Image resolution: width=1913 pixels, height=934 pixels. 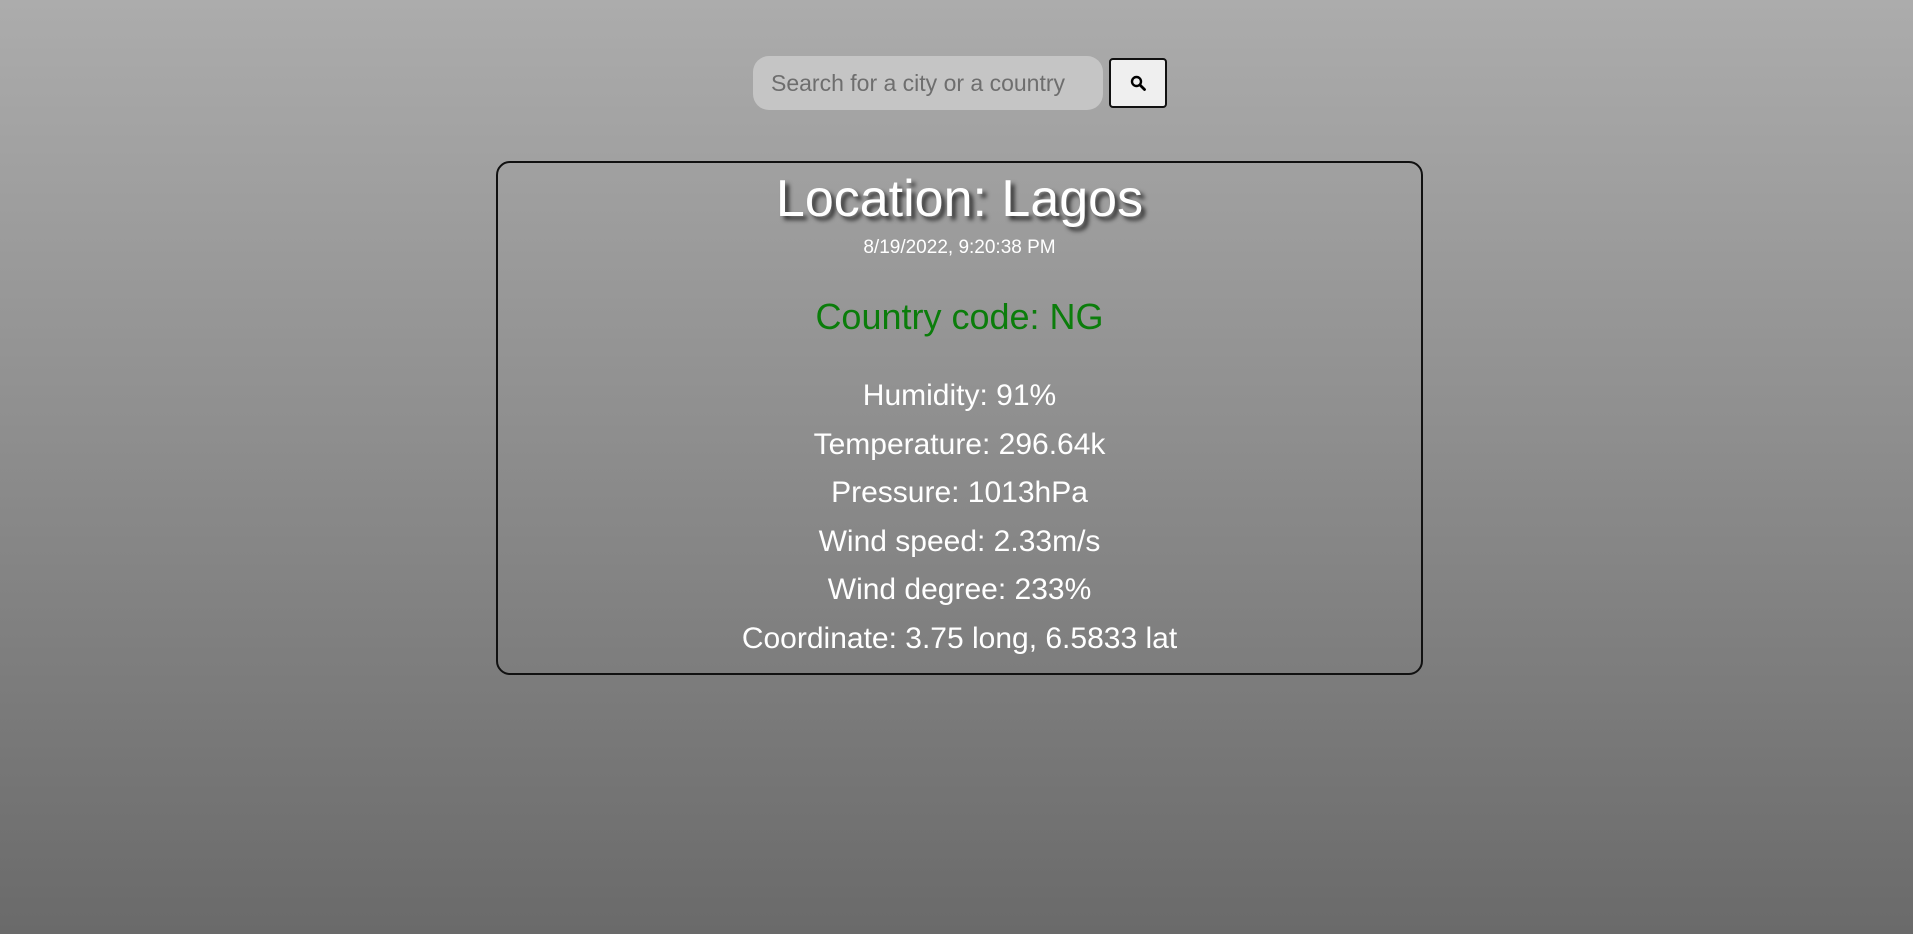 I want to click on date-time: 8/19/2022, 9:20:38 PM, so click(x=959, y=247).